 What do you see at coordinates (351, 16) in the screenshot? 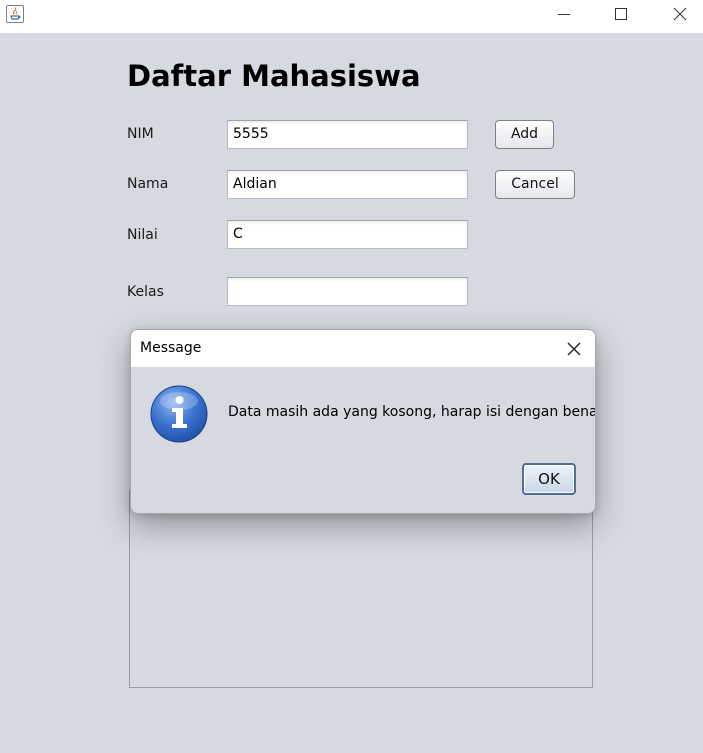
I see `window-titlebar` at bounding box center [351, 16].